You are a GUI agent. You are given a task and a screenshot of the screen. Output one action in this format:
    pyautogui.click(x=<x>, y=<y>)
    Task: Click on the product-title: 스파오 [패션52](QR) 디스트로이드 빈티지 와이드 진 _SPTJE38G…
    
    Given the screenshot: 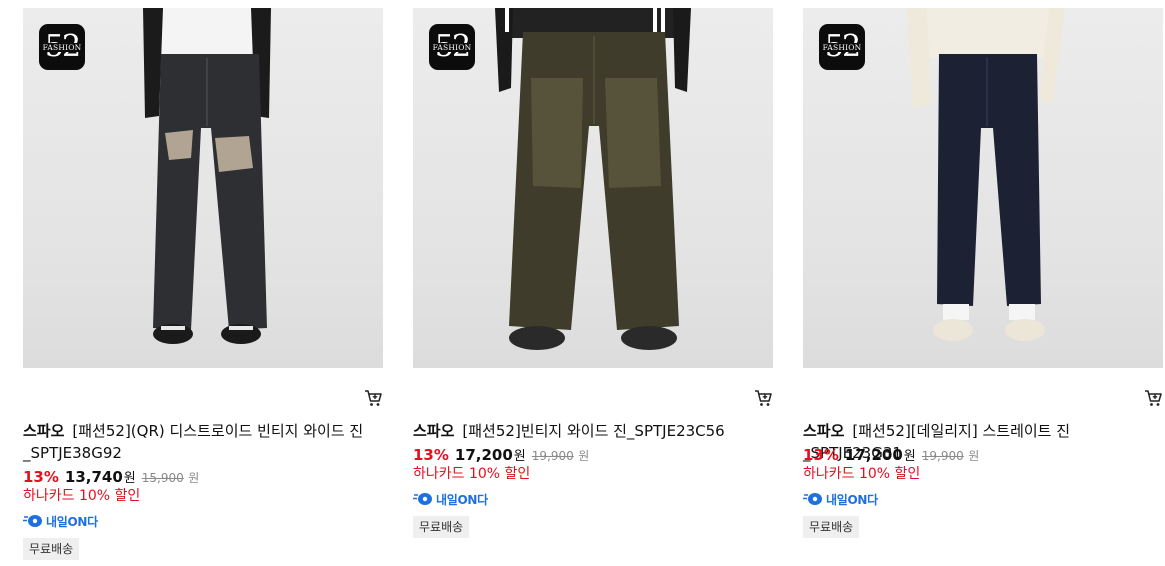 What is the action you would take?
    pyautogui.click(x=203, y=442)
    